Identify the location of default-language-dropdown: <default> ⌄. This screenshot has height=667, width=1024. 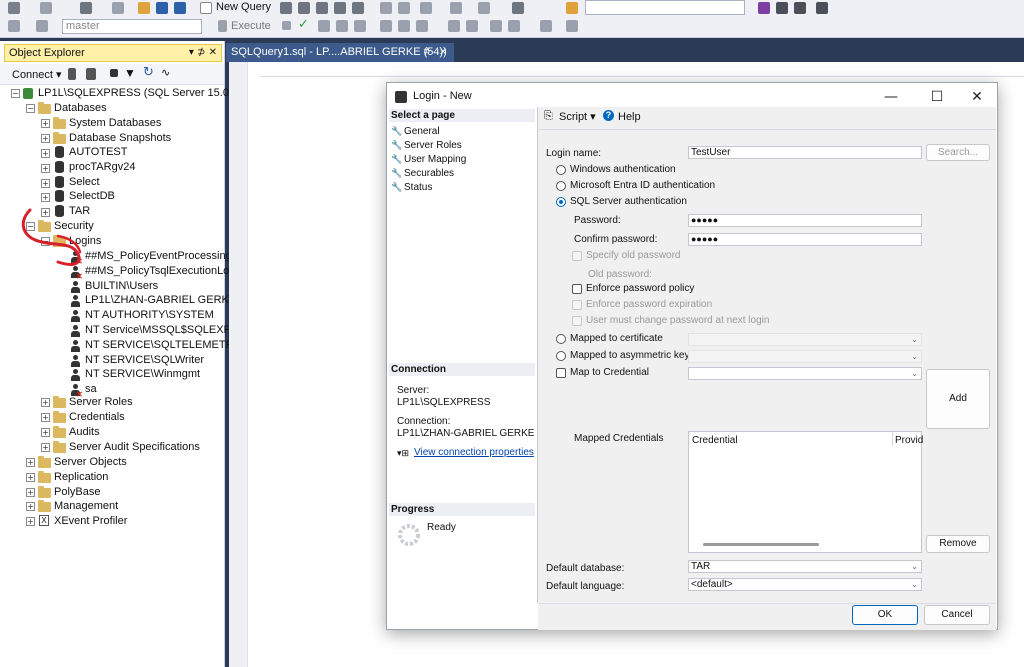
(805, 584).